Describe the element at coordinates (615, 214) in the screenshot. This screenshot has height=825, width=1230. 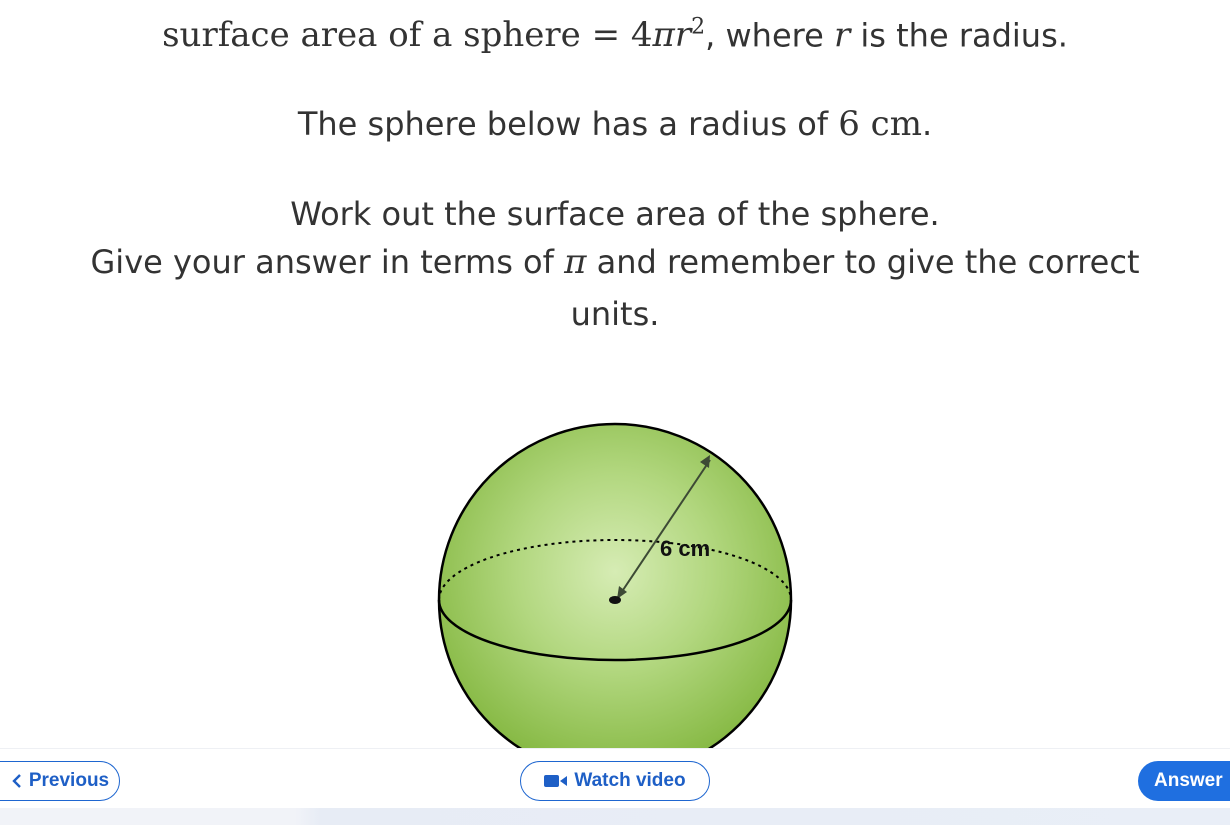
I see `instruction-line-1: Work out the surface area of the sphere.` at that location.